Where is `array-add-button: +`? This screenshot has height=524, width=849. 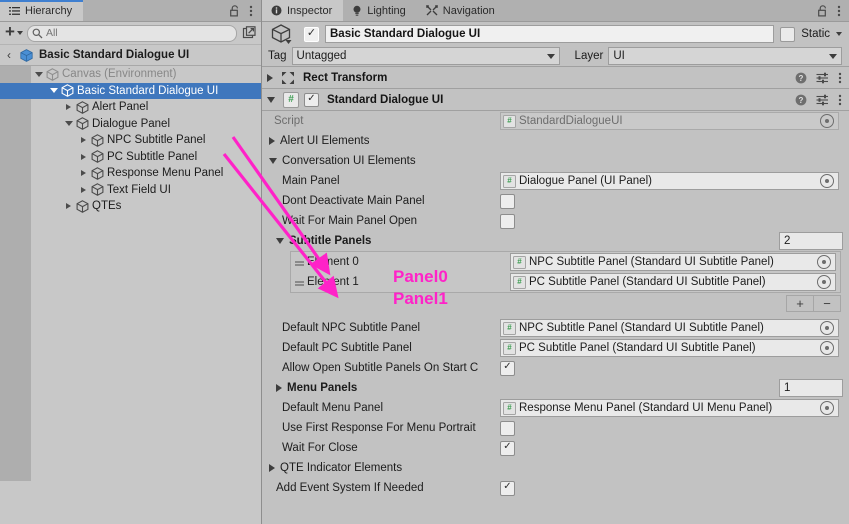 array-add-button: + is located at coordinates (800, 303).